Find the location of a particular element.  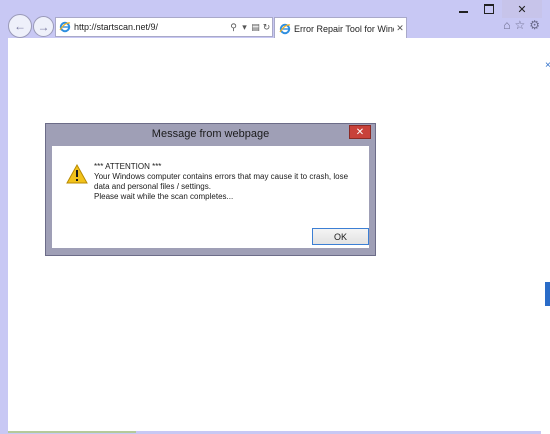

maximize-button is located at coordinates (489, 9).